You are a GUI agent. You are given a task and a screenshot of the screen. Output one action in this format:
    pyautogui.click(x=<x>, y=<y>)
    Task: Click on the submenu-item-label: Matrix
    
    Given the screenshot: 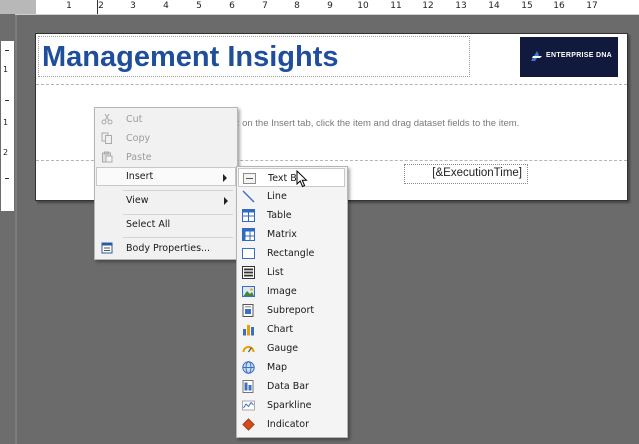 What is the action you would take?
    pyautogui.click(x=282, y=234)
    